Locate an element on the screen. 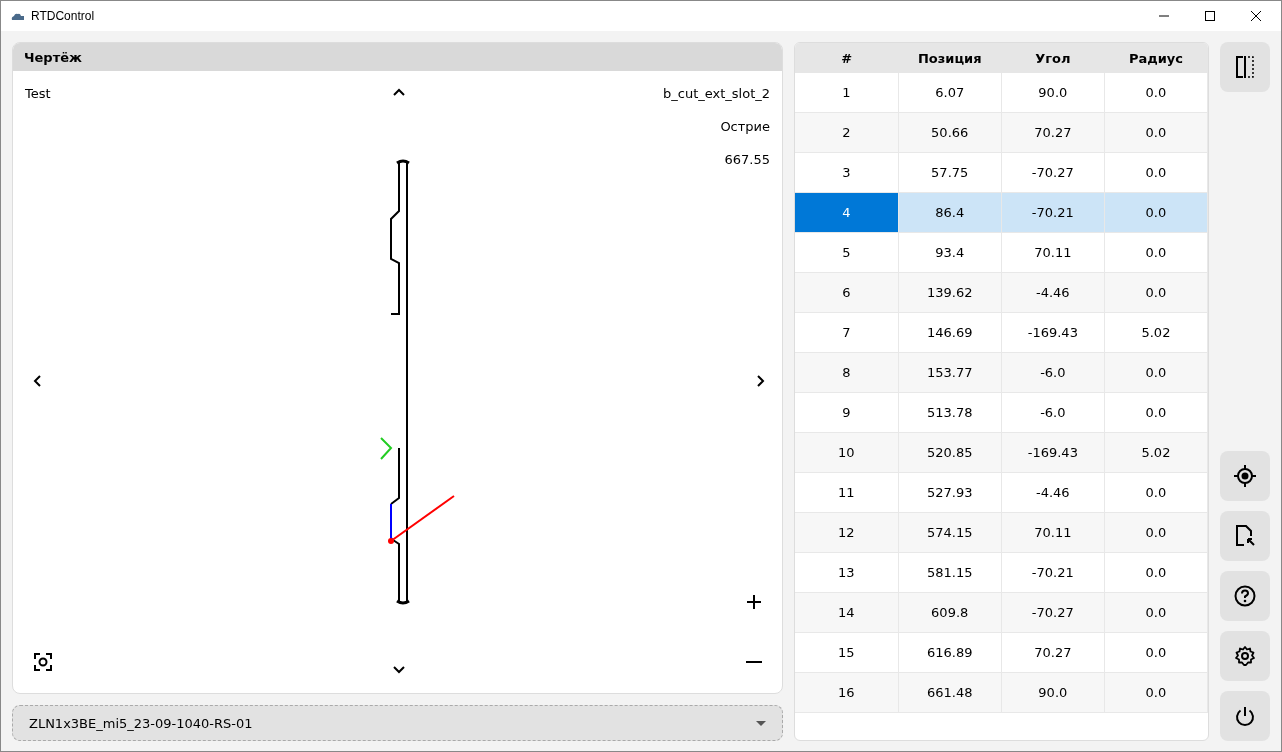 The image size is (1282, 752). table-row: 14 609.8 -70.27 0.0 is located at coordinates (1001, 612).